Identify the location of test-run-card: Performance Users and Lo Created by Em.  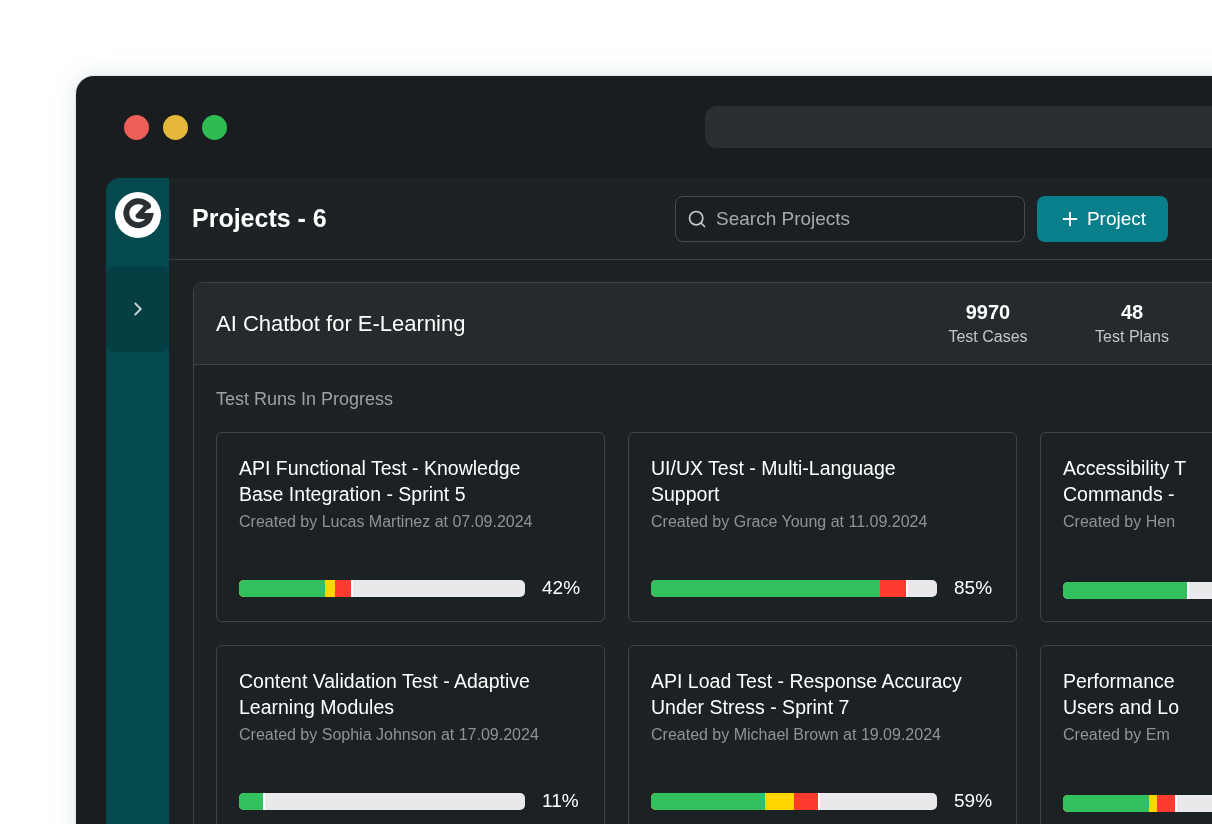
(1126, 734).